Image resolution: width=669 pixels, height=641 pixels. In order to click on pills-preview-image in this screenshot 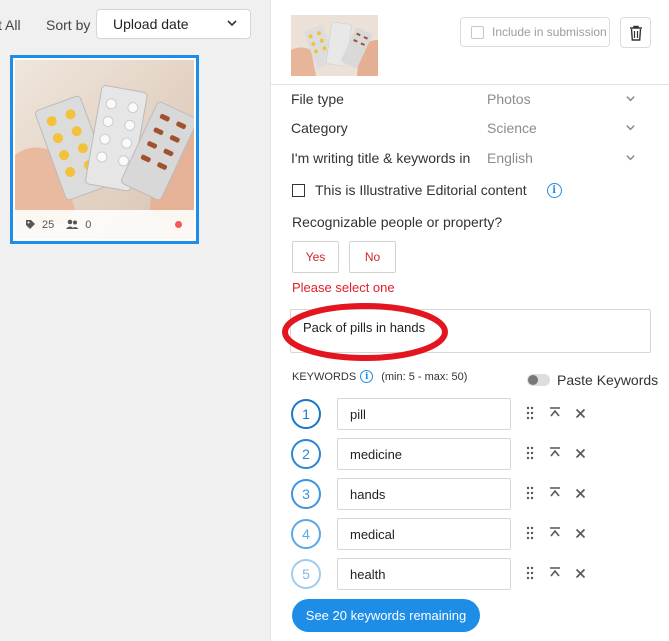, I will do `click(334, 45)`.